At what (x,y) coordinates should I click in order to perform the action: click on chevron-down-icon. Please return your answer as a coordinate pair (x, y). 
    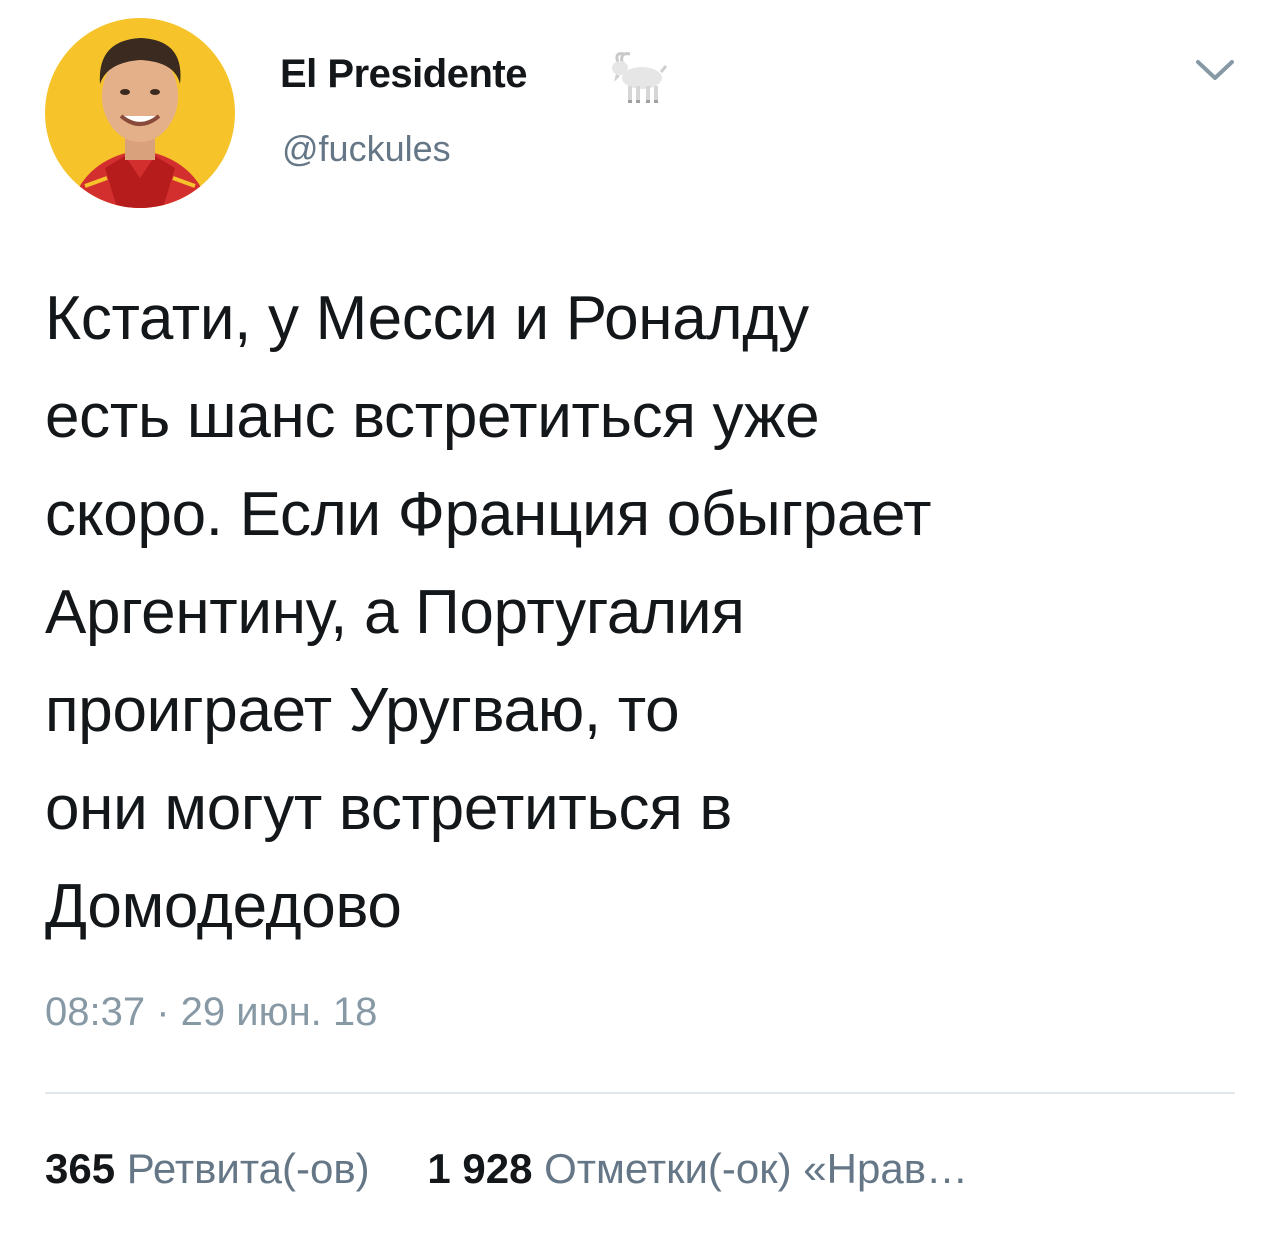
    Looking at the image, I should click on (1215, 68).